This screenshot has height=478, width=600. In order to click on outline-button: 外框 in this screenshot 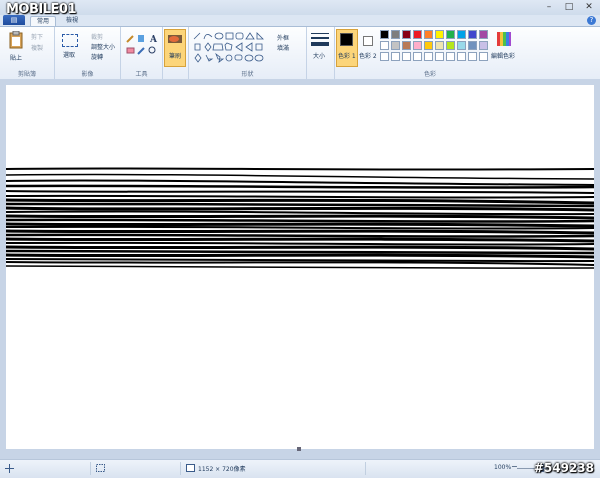, I will do `click(283, 37)`.